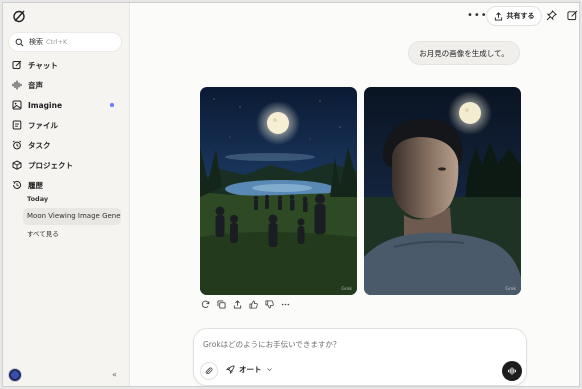  What do you see at coordinates (245, 304) in the screenshot?
I see `message-actions` at bounding box center [245, 304].